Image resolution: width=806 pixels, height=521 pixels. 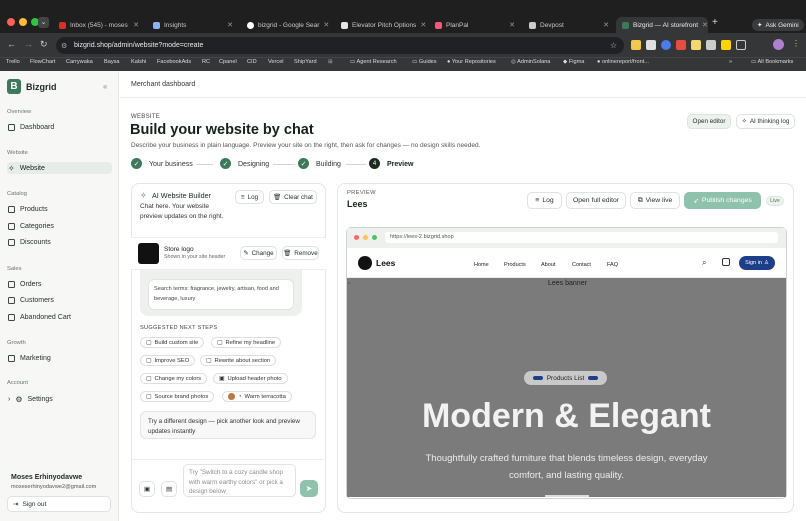 What do you see at coordinates (79, 62) in the screenshot?
I see `bookmark-item: Carrywaka` at bounding box center [79, 62].